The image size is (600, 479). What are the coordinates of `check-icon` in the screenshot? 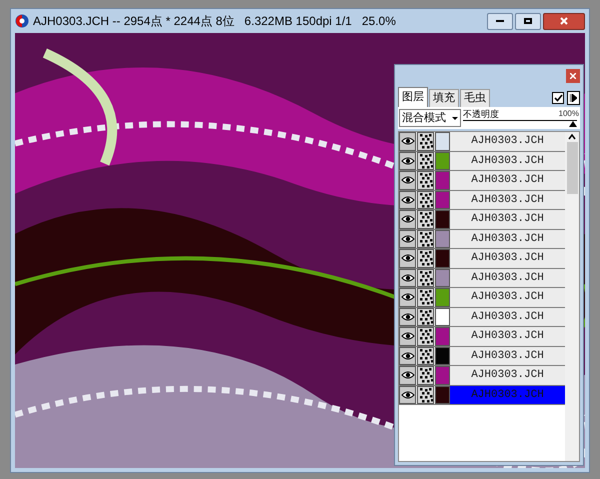 It's located at (558, 98).